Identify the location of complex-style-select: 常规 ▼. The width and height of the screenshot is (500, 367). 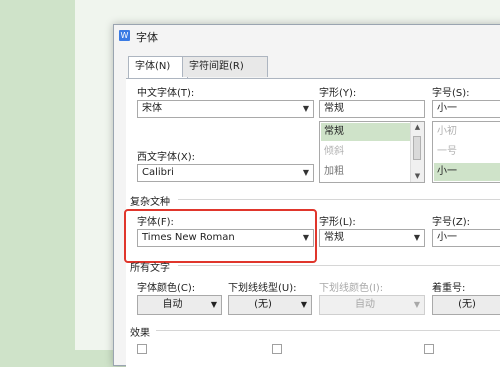
(372, 238).